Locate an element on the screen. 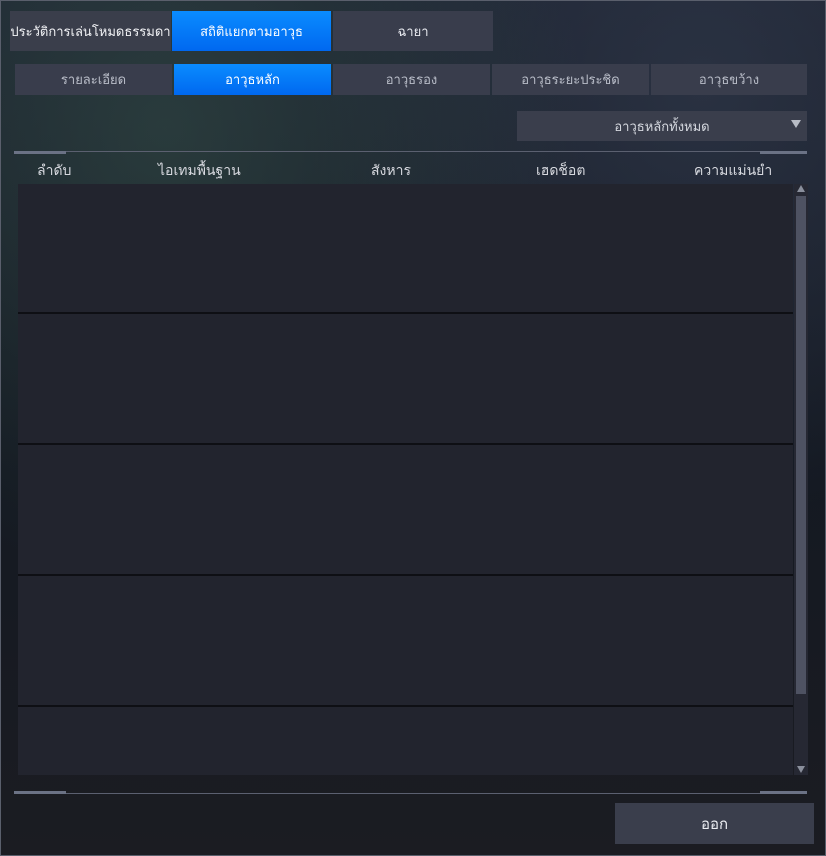 The width and height of the screenshot is (826, 856). scroll-down-arrow-icon is located at coordinates (801, 769).